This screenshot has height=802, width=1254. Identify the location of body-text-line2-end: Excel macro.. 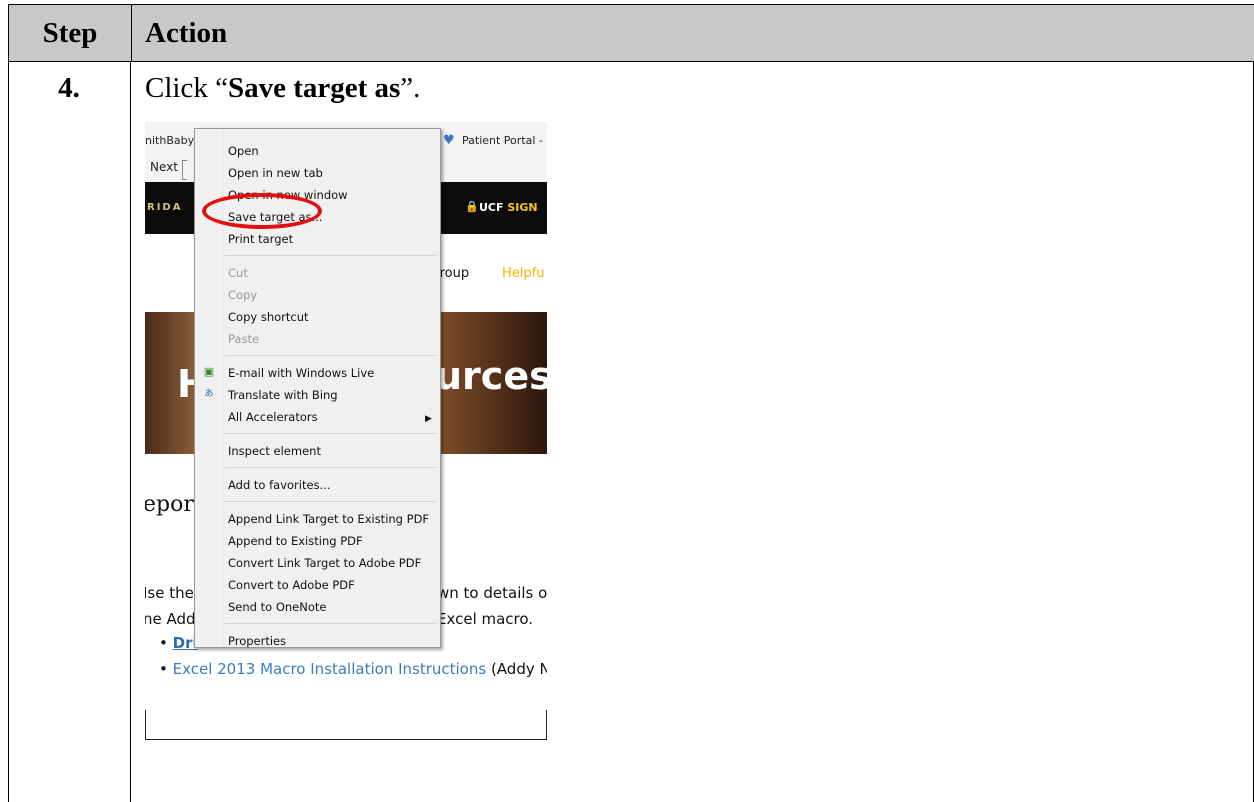
(485, 619).